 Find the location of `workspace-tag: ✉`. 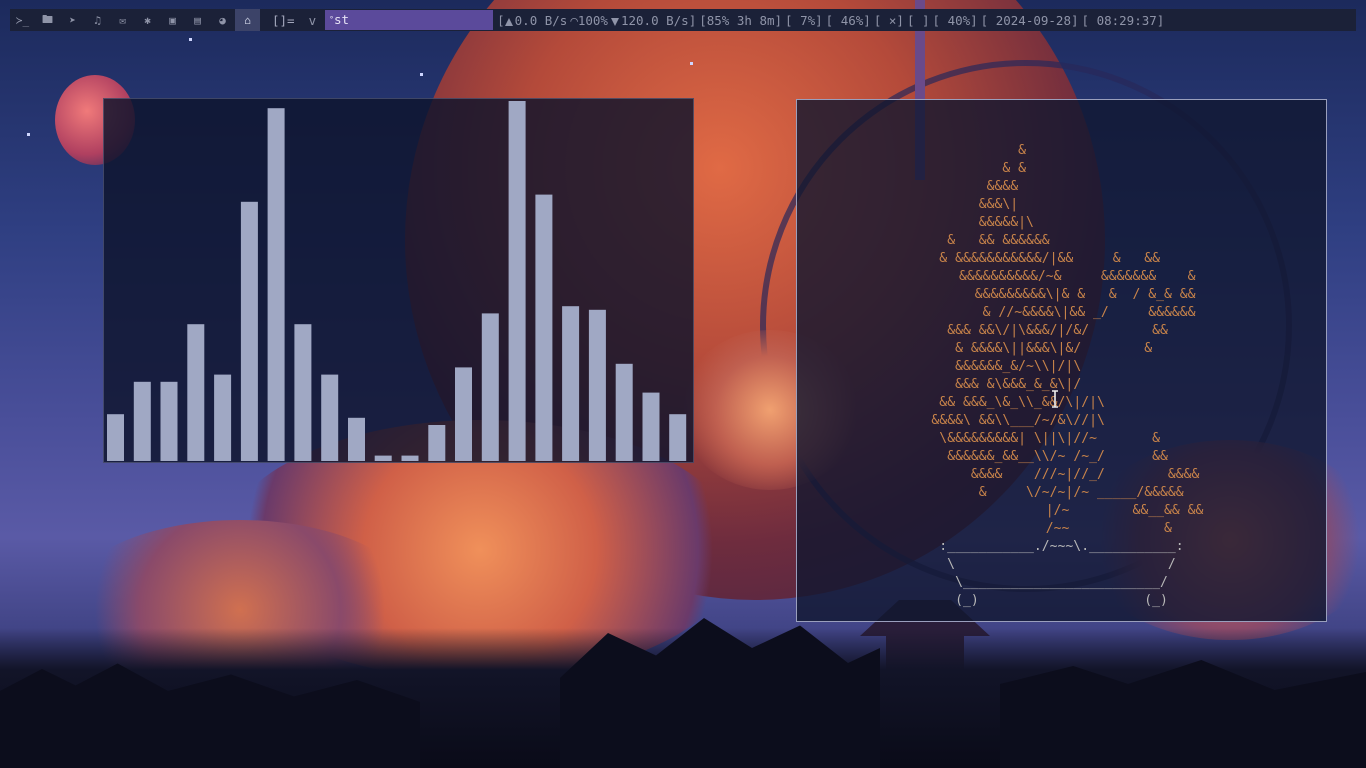

workspace-tag: ✉ is located at coordinates (122, 20).